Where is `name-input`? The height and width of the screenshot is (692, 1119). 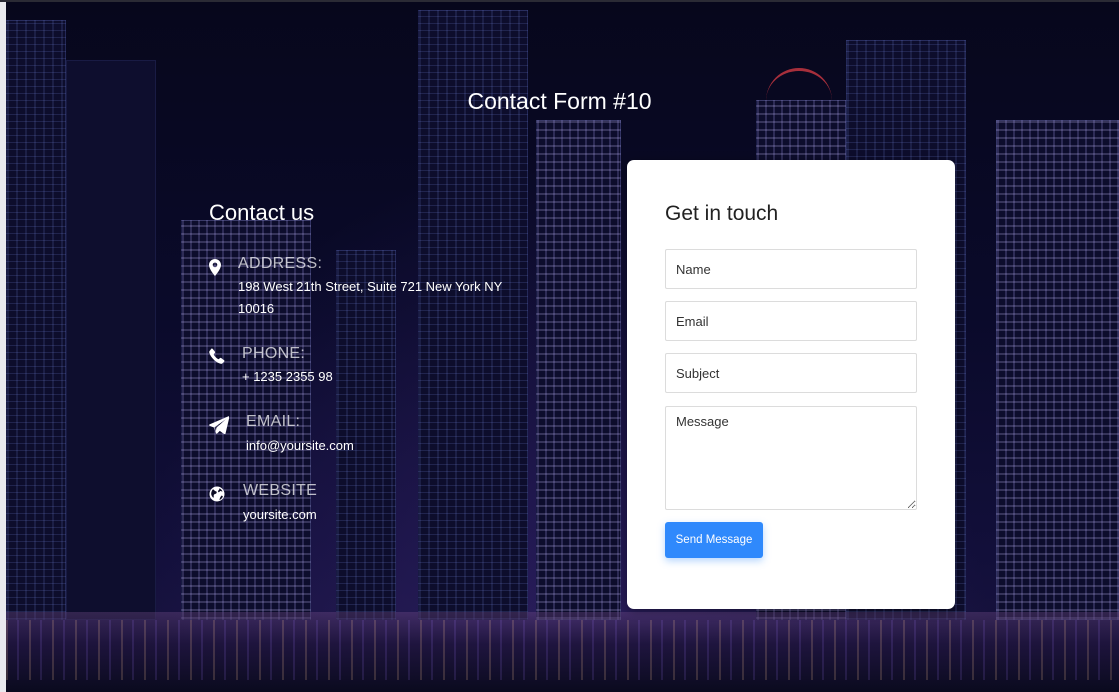 name-input is located at coordinates (791, 269).